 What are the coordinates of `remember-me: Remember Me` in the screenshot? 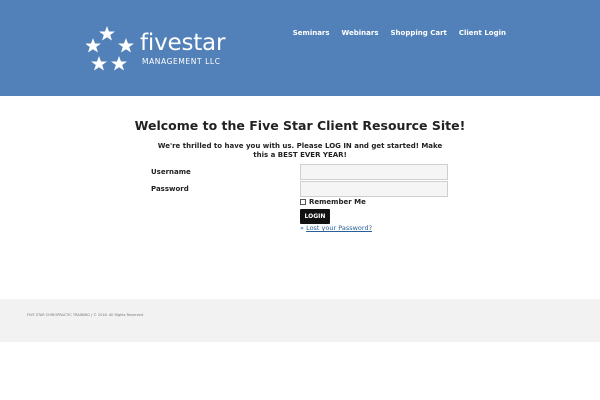 It's located at (333, 202).